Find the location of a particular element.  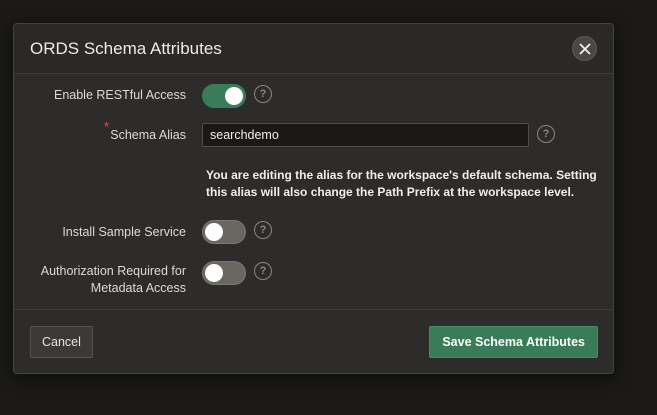

install-sample-label: Install Sample Service is located at coordinates (124, 232).